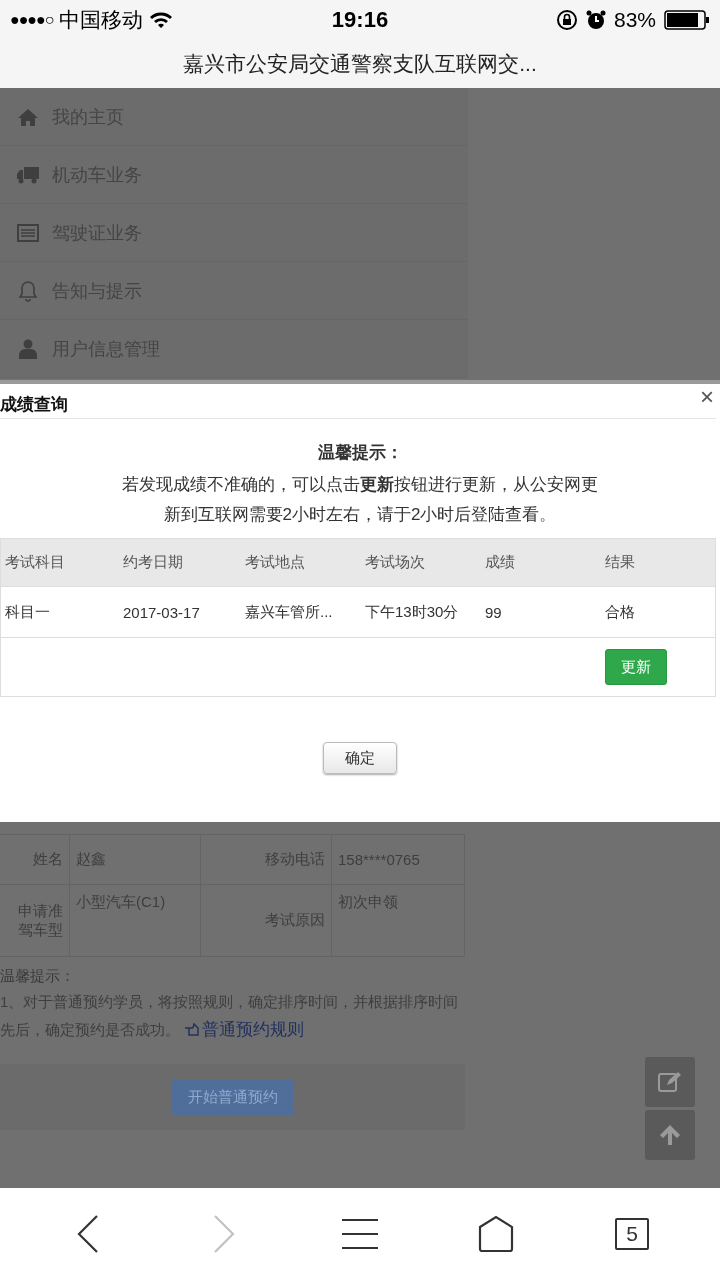 The width and height of the screenshot is (720, 1280). Describe the element at coordinates (566, 20) in the screenshot. I see `rotation-lock-icon` at that location.